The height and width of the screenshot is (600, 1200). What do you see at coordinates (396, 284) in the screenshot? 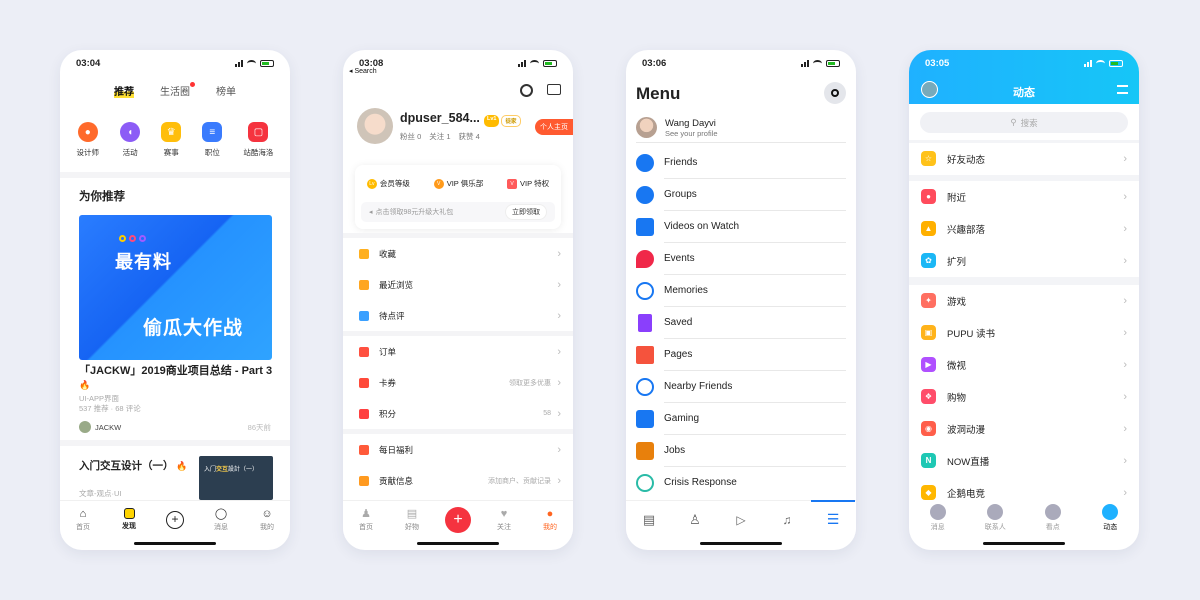
I see `row-label: 最近浏览` at bounding box center [396, 284].